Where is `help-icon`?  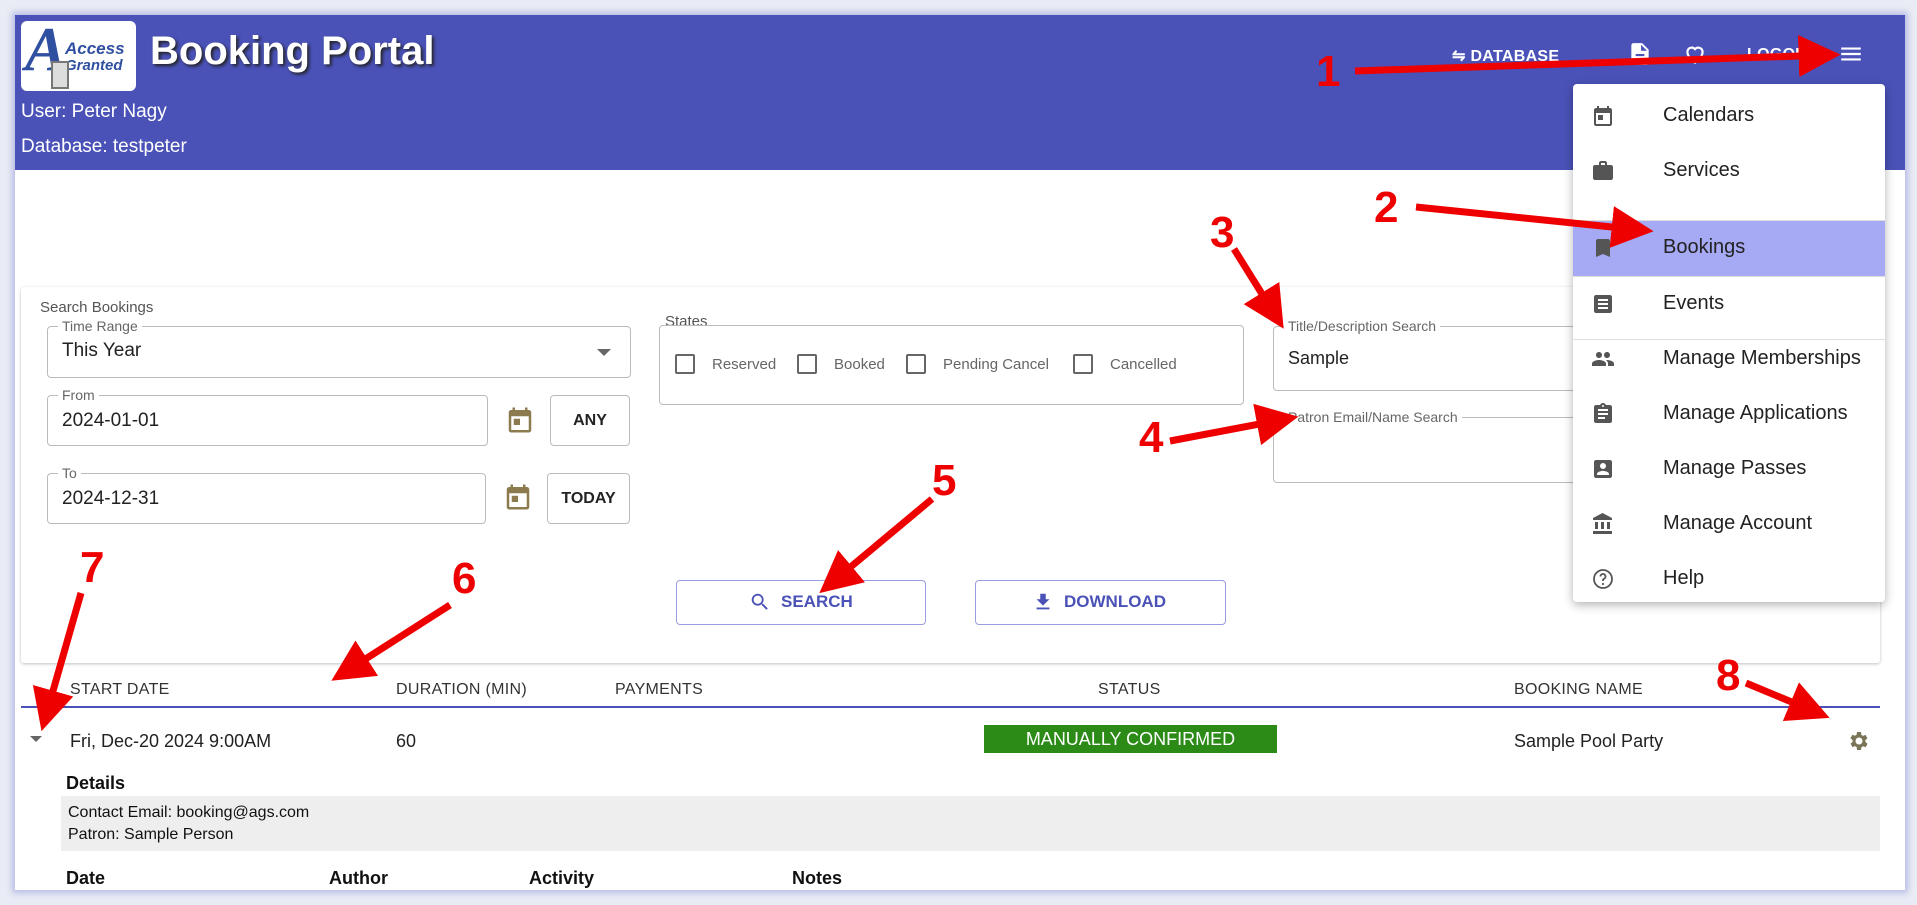
help-icon is located at coordinates (1603, 579).